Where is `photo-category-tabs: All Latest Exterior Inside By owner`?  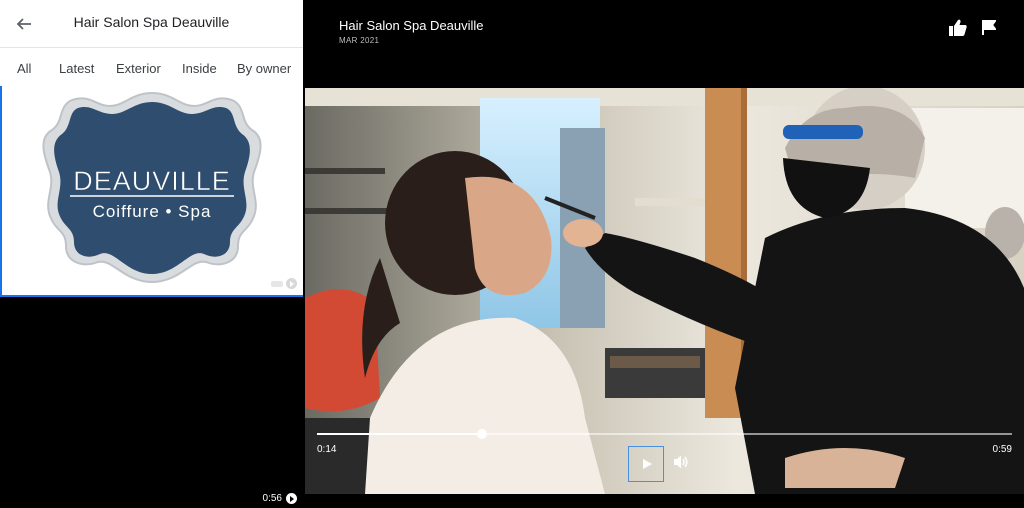 photo-category-tabs: All Latest Exterior Inside By owner is located at coordinates (151, 67).